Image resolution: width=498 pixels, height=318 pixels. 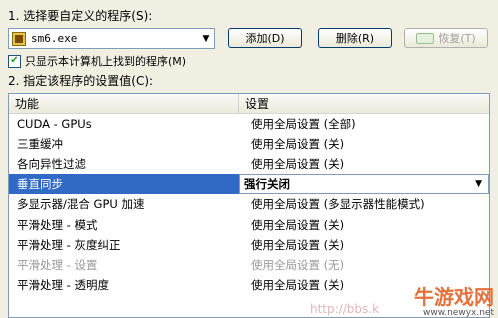 What do you see at coordinates (124, 184) in the screenshot?
I see `row-feature: 垂直同步` at bounding box center [124, 184].